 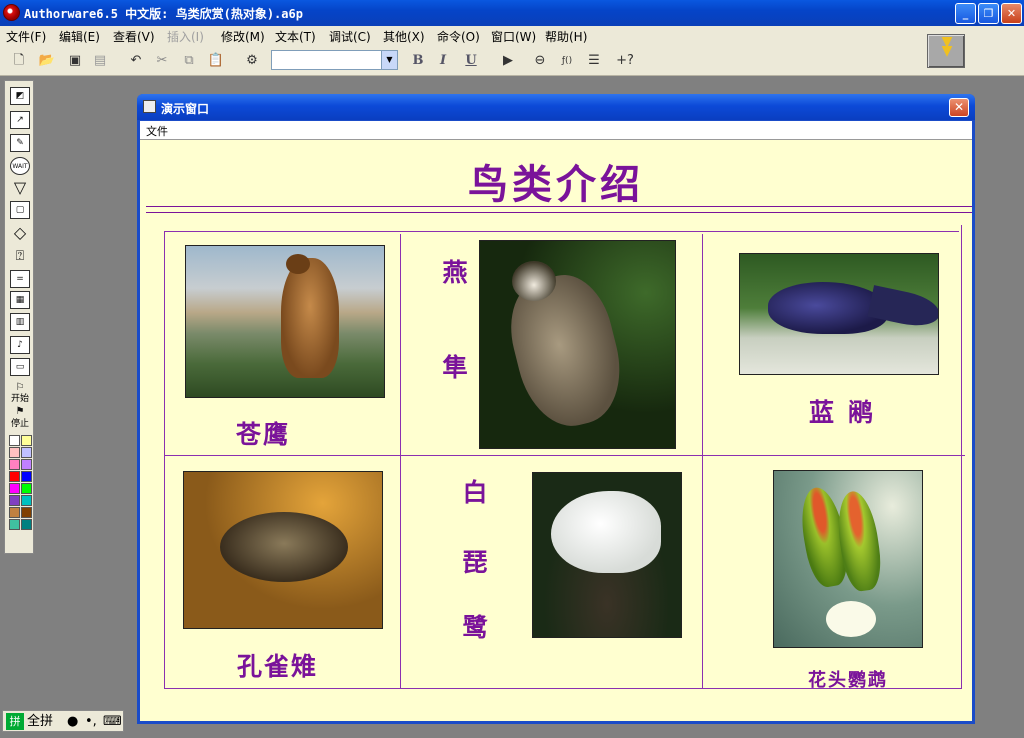 What do you see at coordinates (471, 61) in the screenshot?
I see `underline-button: U` at bounding box center [471, 61].